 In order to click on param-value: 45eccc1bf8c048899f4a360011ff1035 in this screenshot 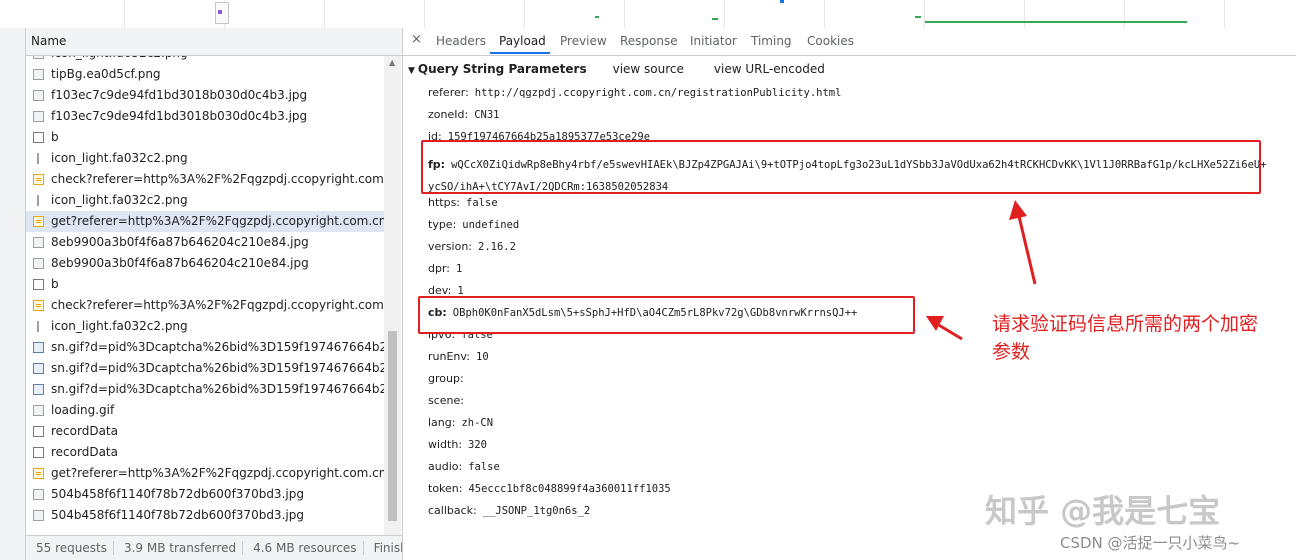, I will do `click(569, 489)`.